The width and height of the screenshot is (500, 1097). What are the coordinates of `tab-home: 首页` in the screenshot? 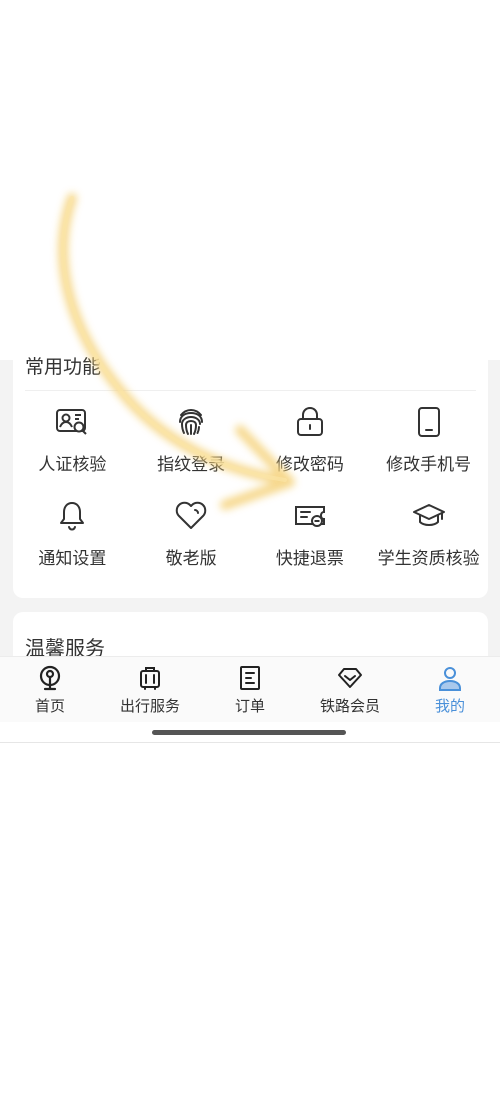 It's located at (50, 689).